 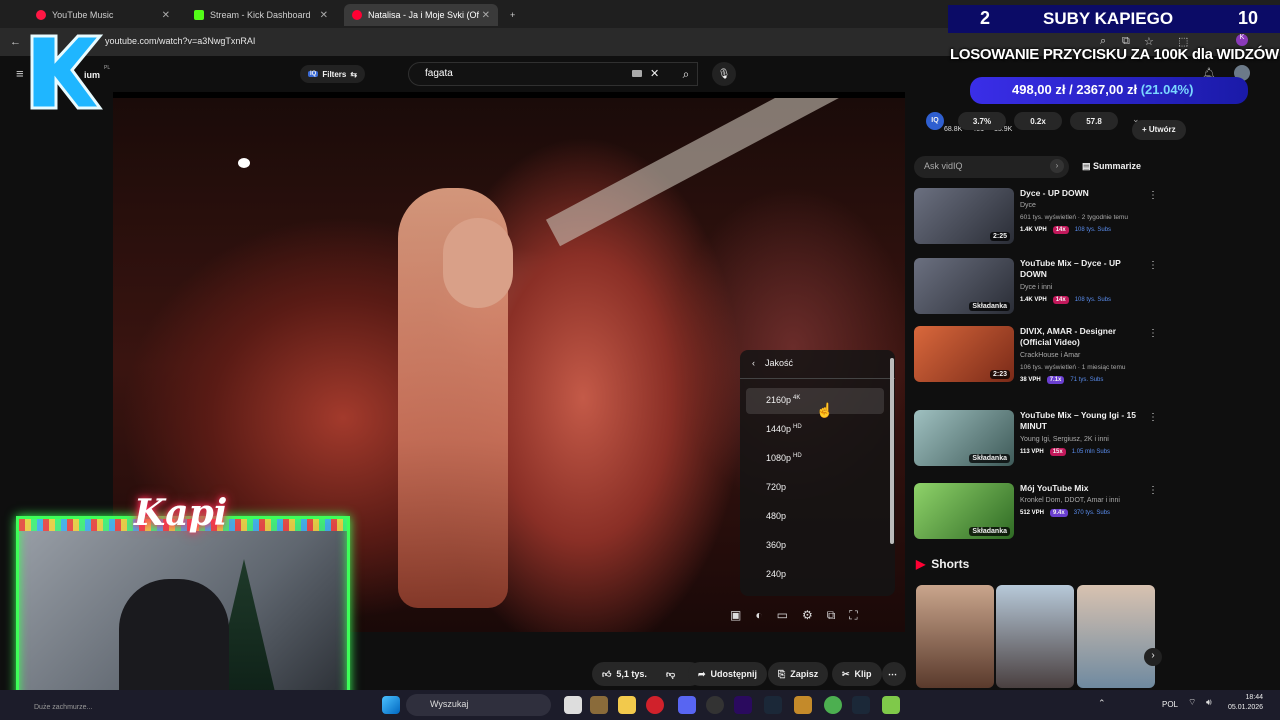 I want to click on rec-channel: Young Igi, Sergiusz, 2K i inni, so click(x=1064, y=439).